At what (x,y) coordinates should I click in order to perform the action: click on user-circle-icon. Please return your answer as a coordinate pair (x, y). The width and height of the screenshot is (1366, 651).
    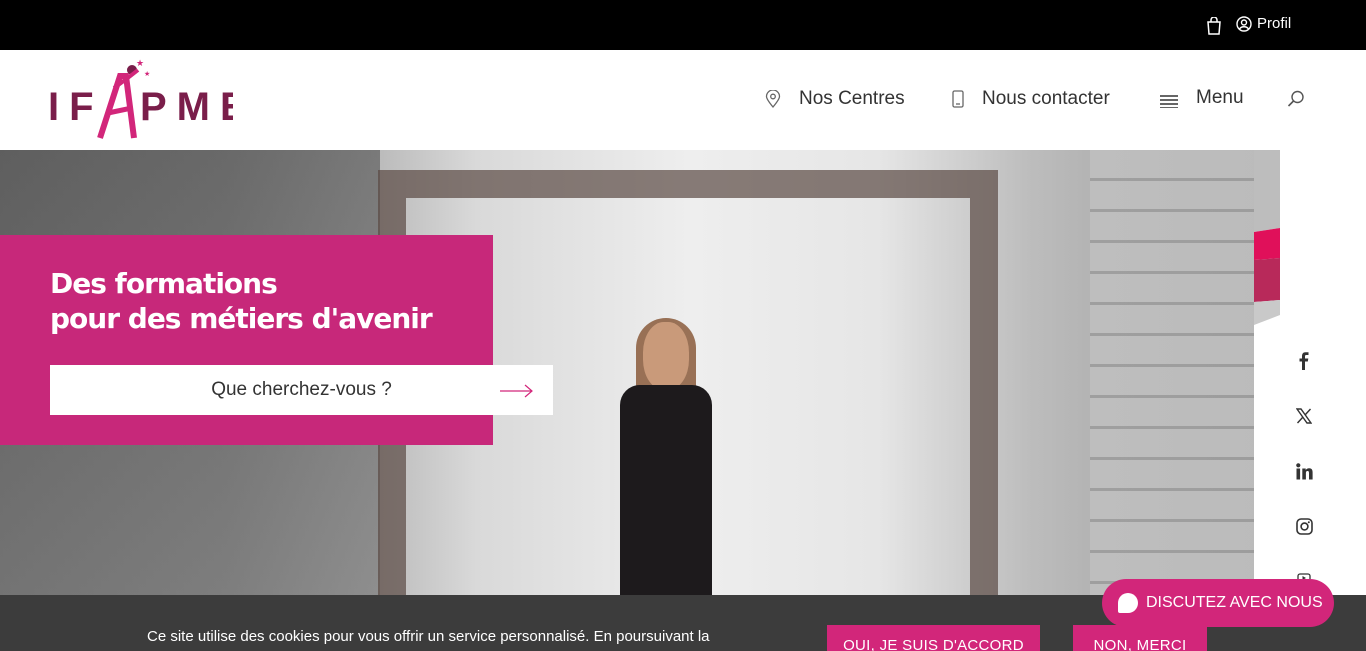
    Looking at the image, I should click on (1244, 23).